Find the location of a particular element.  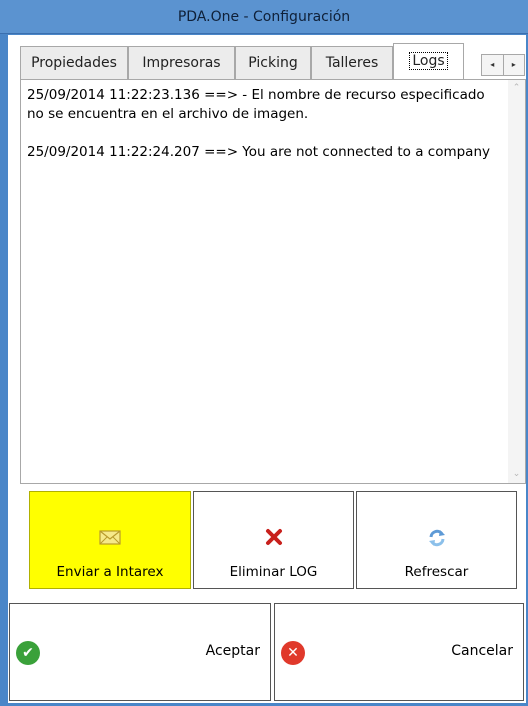

refresh-label: Refrescar is located at coordinates (436, 572).